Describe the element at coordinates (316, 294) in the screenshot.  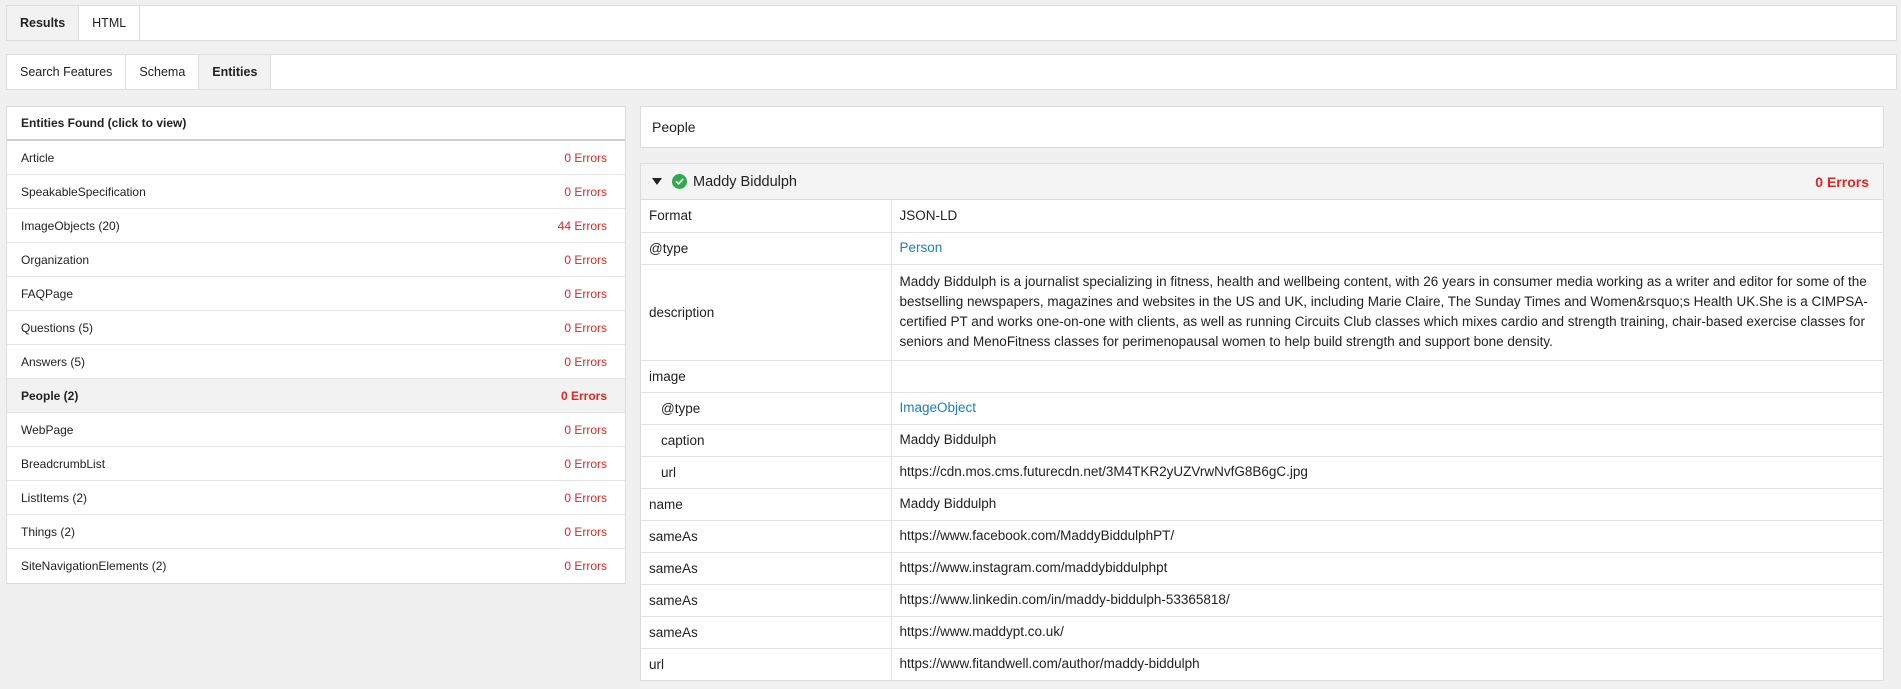
I see `entity-row-faqpage: FAQPage 0 Errors` at that location.